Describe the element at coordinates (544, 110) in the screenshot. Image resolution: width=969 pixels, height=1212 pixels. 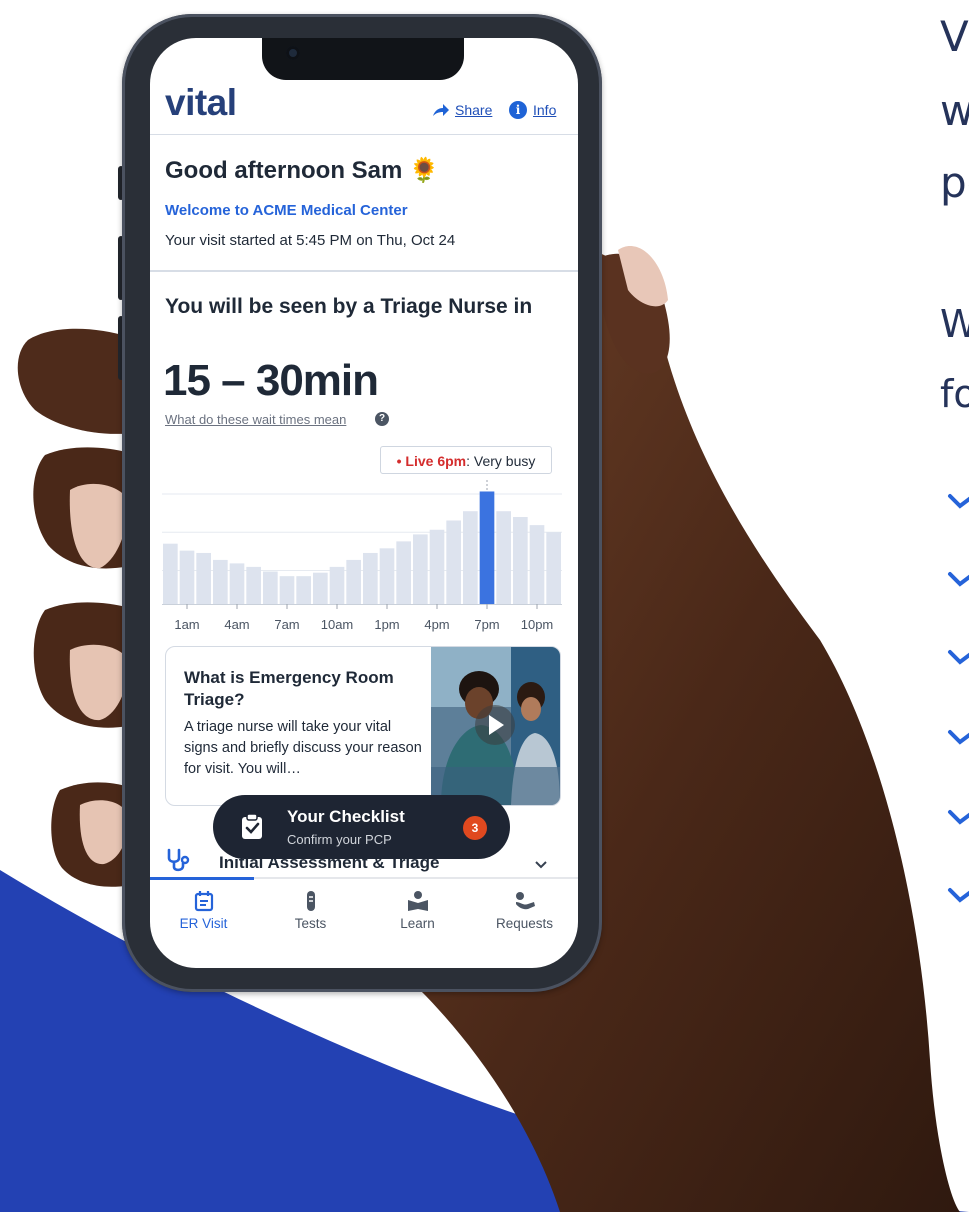
I see `info-link: Info` at that location.